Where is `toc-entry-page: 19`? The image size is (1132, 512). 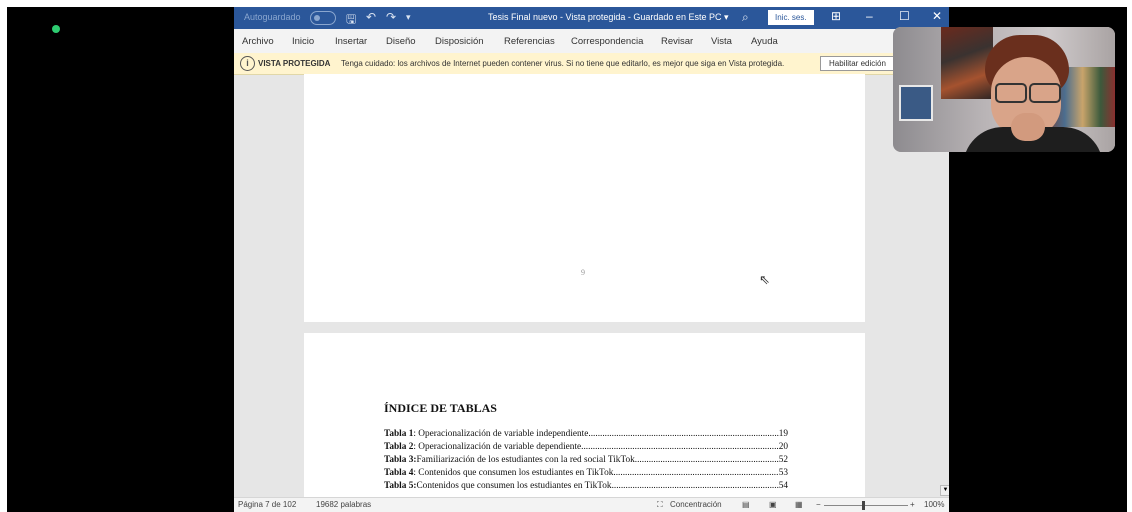
toc-entry-page: 19 is located at coordinates (783, 434).